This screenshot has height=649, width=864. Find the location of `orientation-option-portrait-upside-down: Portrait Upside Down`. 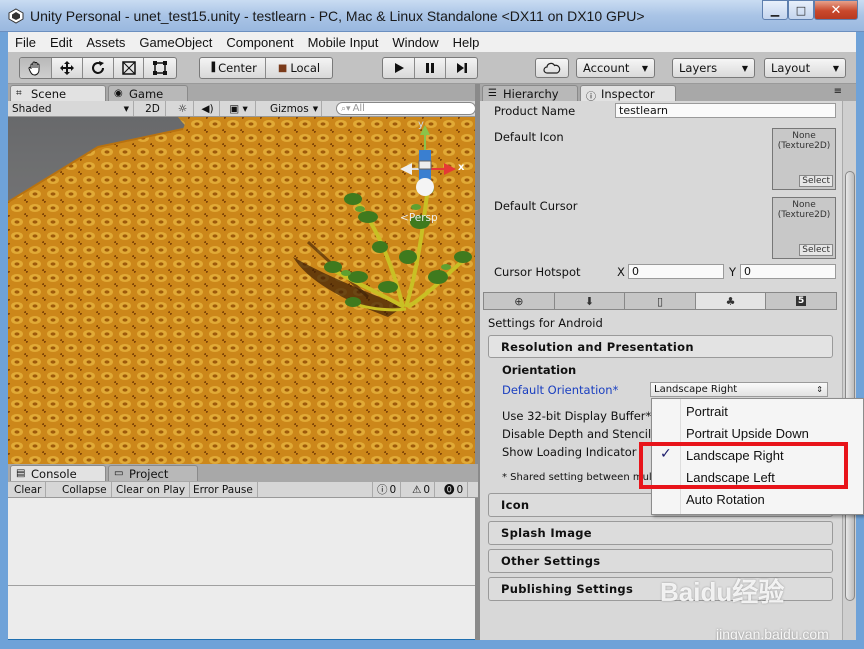

orientation-option-portrait-upside-down: Portrait Upside Down is located at coordinates (747, 433).